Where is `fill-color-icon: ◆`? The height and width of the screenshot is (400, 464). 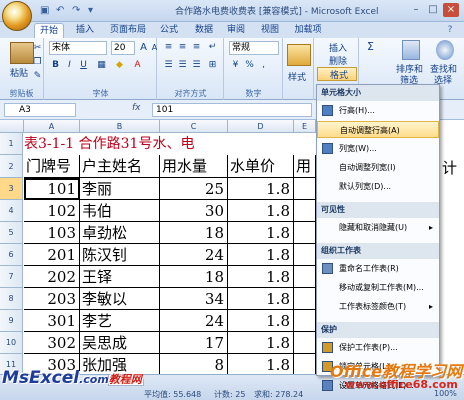
fill-color-icon: ◆ is located at coordinates (119, 65).